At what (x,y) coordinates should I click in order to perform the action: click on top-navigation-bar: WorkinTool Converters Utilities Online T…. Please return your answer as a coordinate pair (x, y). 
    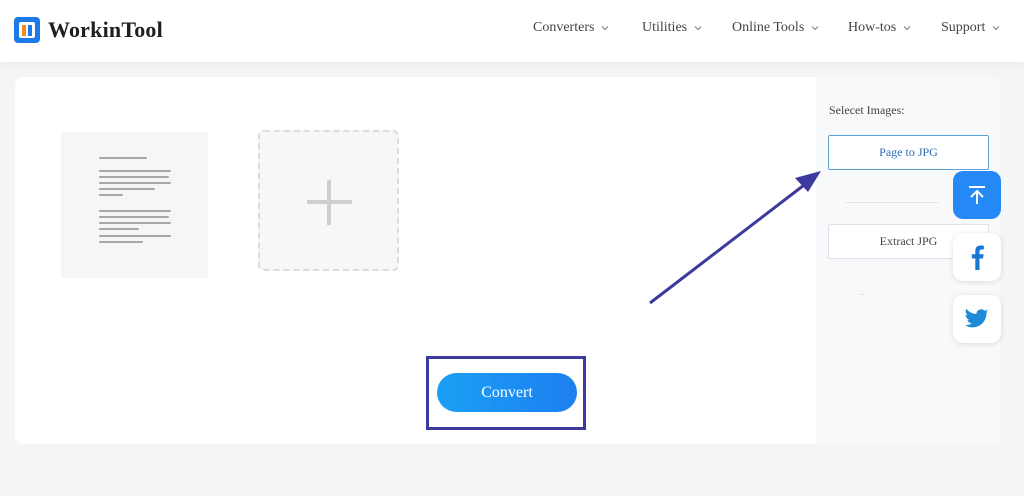
    Looking at the image, I should click on (512, 31).